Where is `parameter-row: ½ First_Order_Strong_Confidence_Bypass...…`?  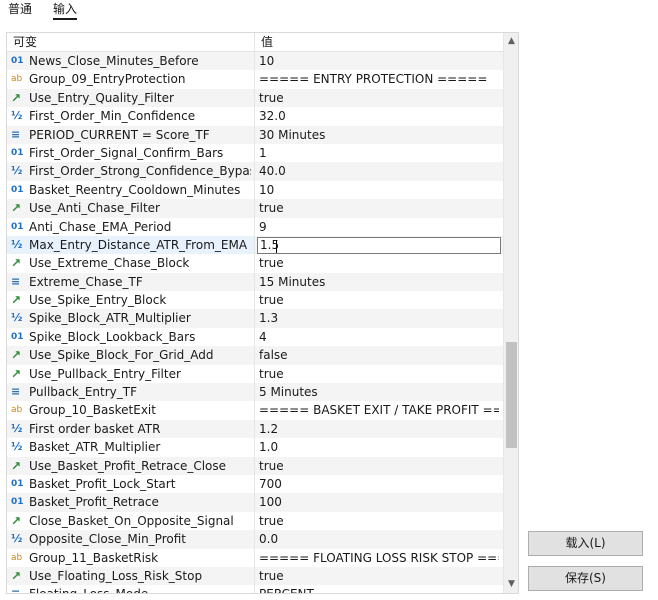
parameter-row: ½ First_Order_Strong_Confidence_Bypass...… is located at coordinates (255, 171).